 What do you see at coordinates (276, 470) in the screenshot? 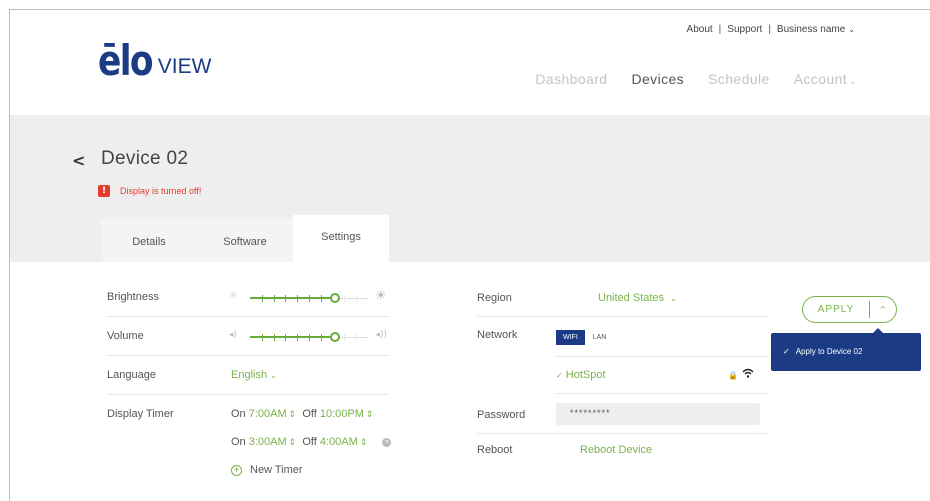
I see `new-timer-label: New Timer` at bounding box center [276, 470].